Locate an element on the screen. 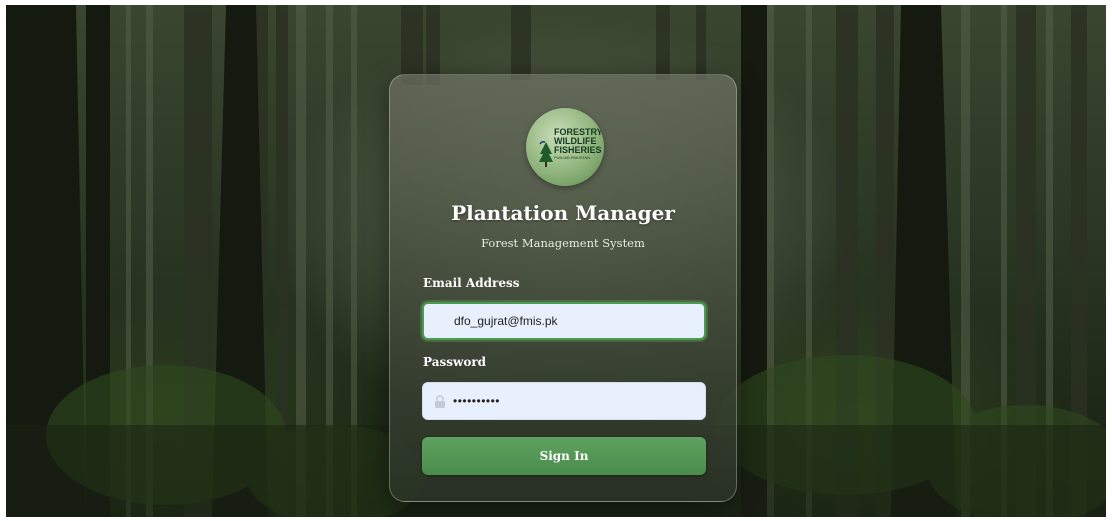 Image resolution: width=1112 pixels, height=521 pixels. password-field-wrapper is located at coordinates (564, 401).